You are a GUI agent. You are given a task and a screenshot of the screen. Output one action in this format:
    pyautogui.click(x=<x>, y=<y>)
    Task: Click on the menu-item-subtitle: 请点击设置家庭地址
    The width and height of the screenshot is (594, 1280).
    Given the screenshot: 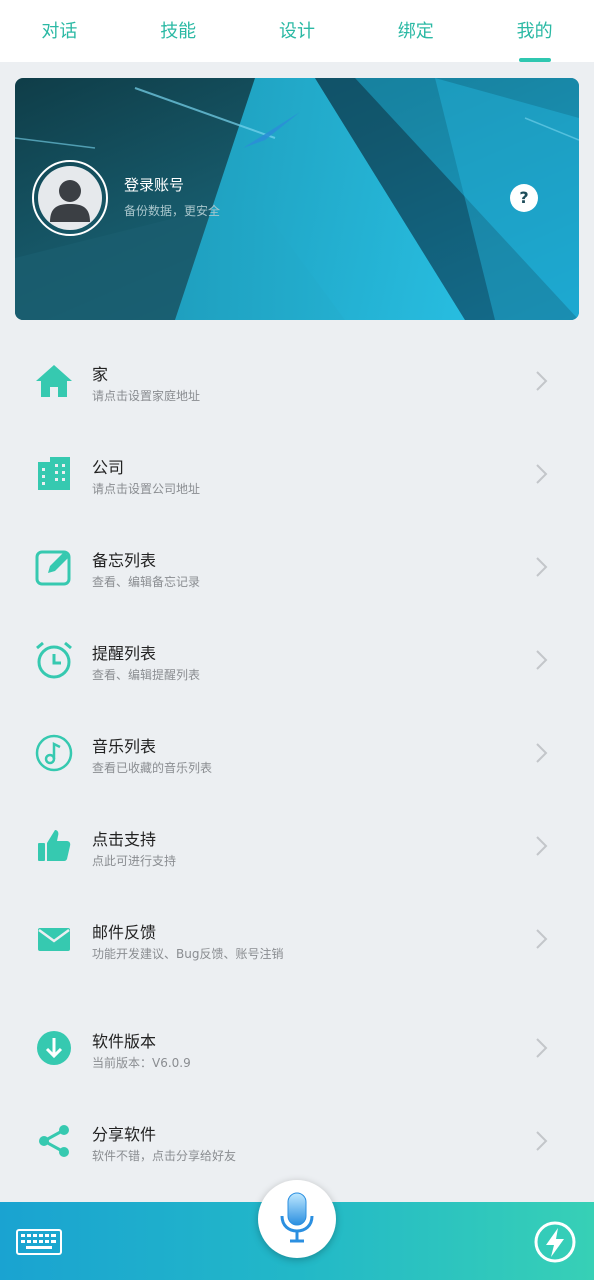 What is the action you would take?
    pyautogui.click(x=146, y=396)
    